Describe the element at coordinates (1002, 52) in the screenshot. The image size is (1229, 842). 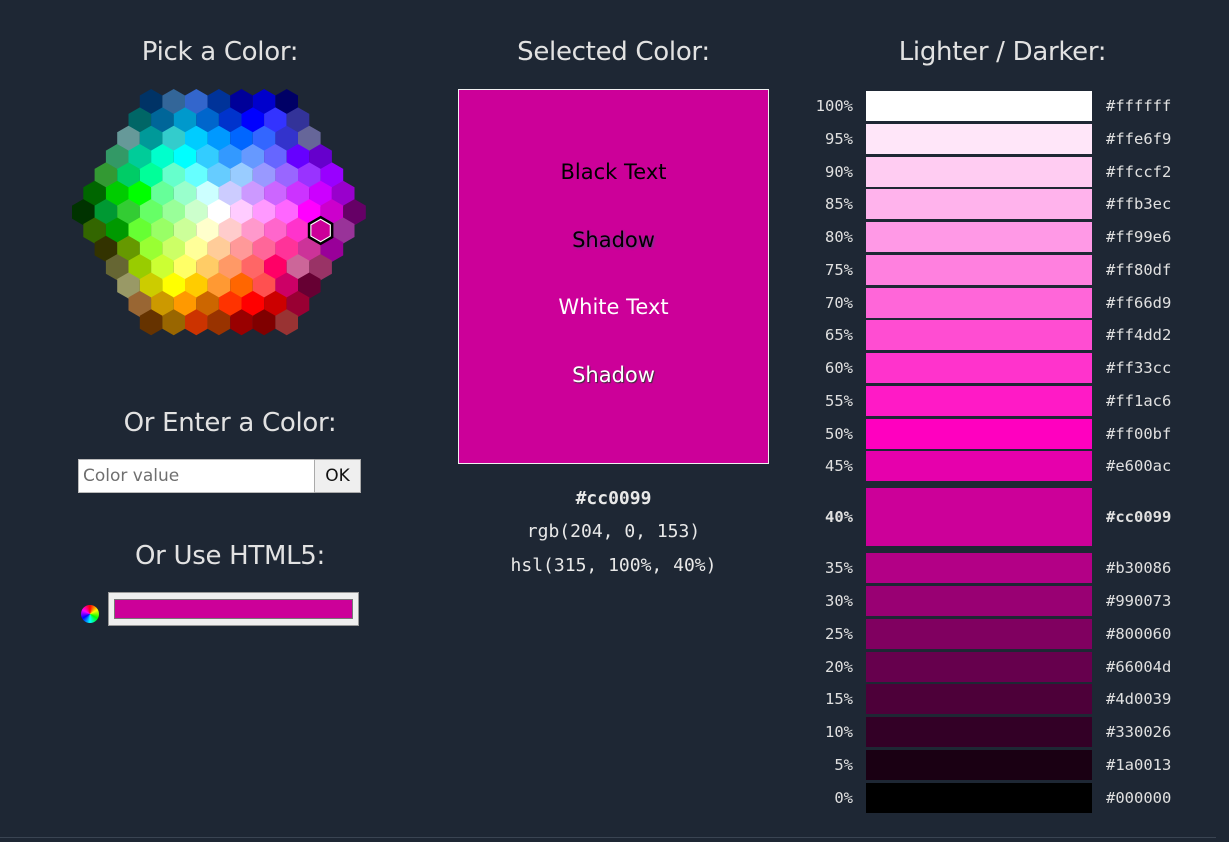
I see `lighter-darker-heading: Lighter / Darker:` at that location.